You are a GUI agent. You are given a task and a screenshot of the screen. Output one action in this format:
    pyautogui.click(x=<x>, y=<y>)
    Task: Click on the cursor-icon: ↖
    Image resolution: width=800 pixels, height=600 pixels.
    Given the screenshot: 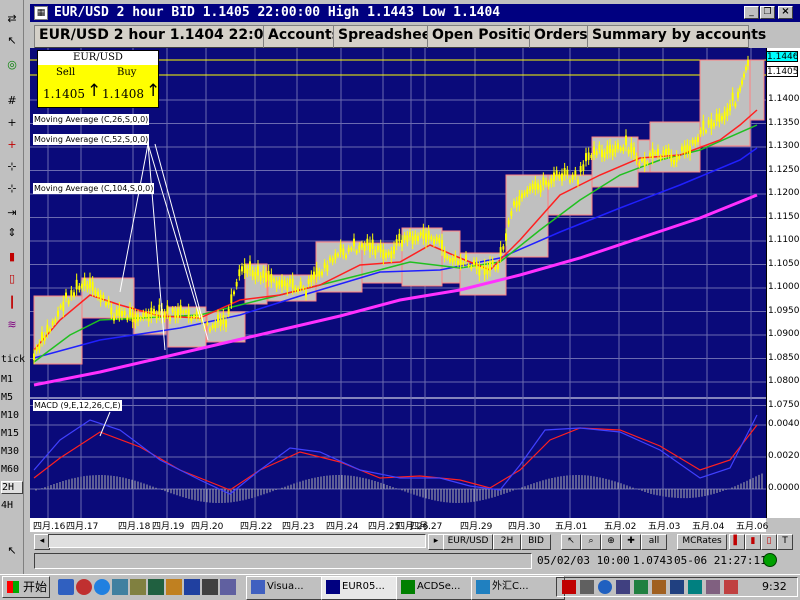 What is the action you would take?
    pyautogui.click(x=12, y=40)
    